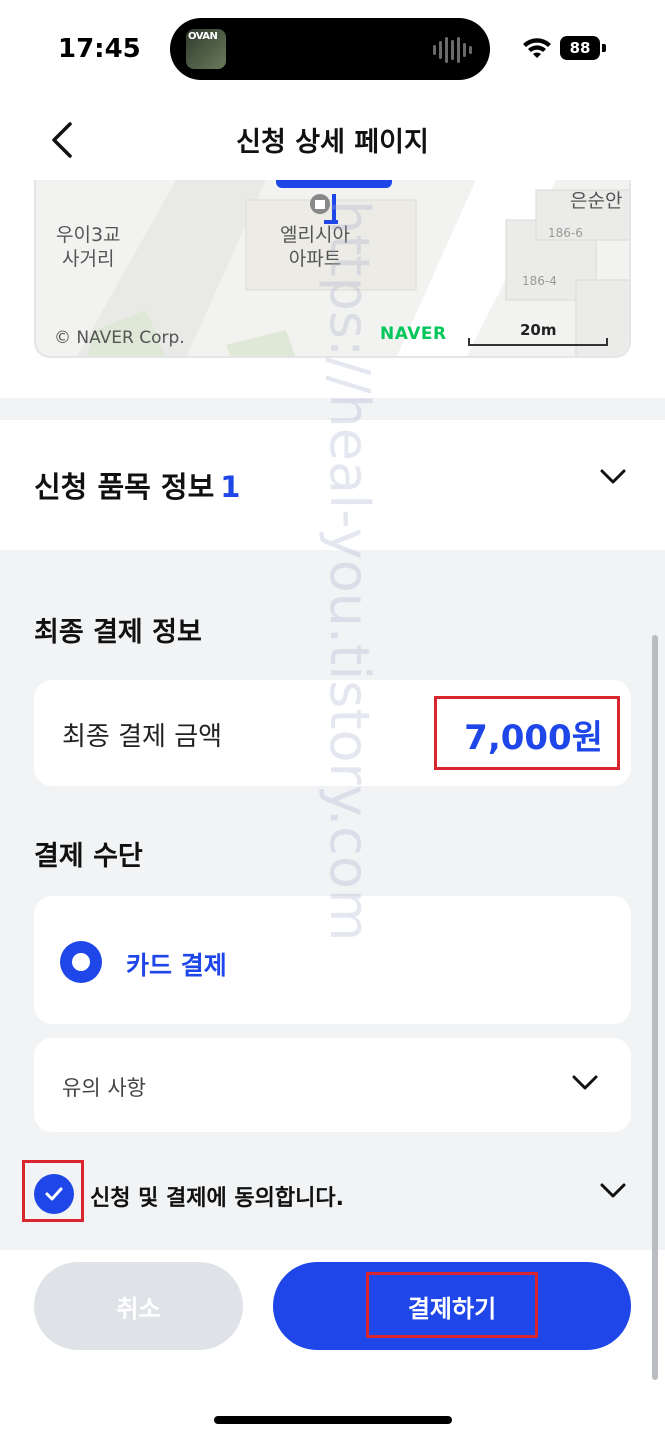  Describe the element at coordinates (332, 1345) in the screenshot. I see `bottom-action-bar: 취소 결제하기` at that location.